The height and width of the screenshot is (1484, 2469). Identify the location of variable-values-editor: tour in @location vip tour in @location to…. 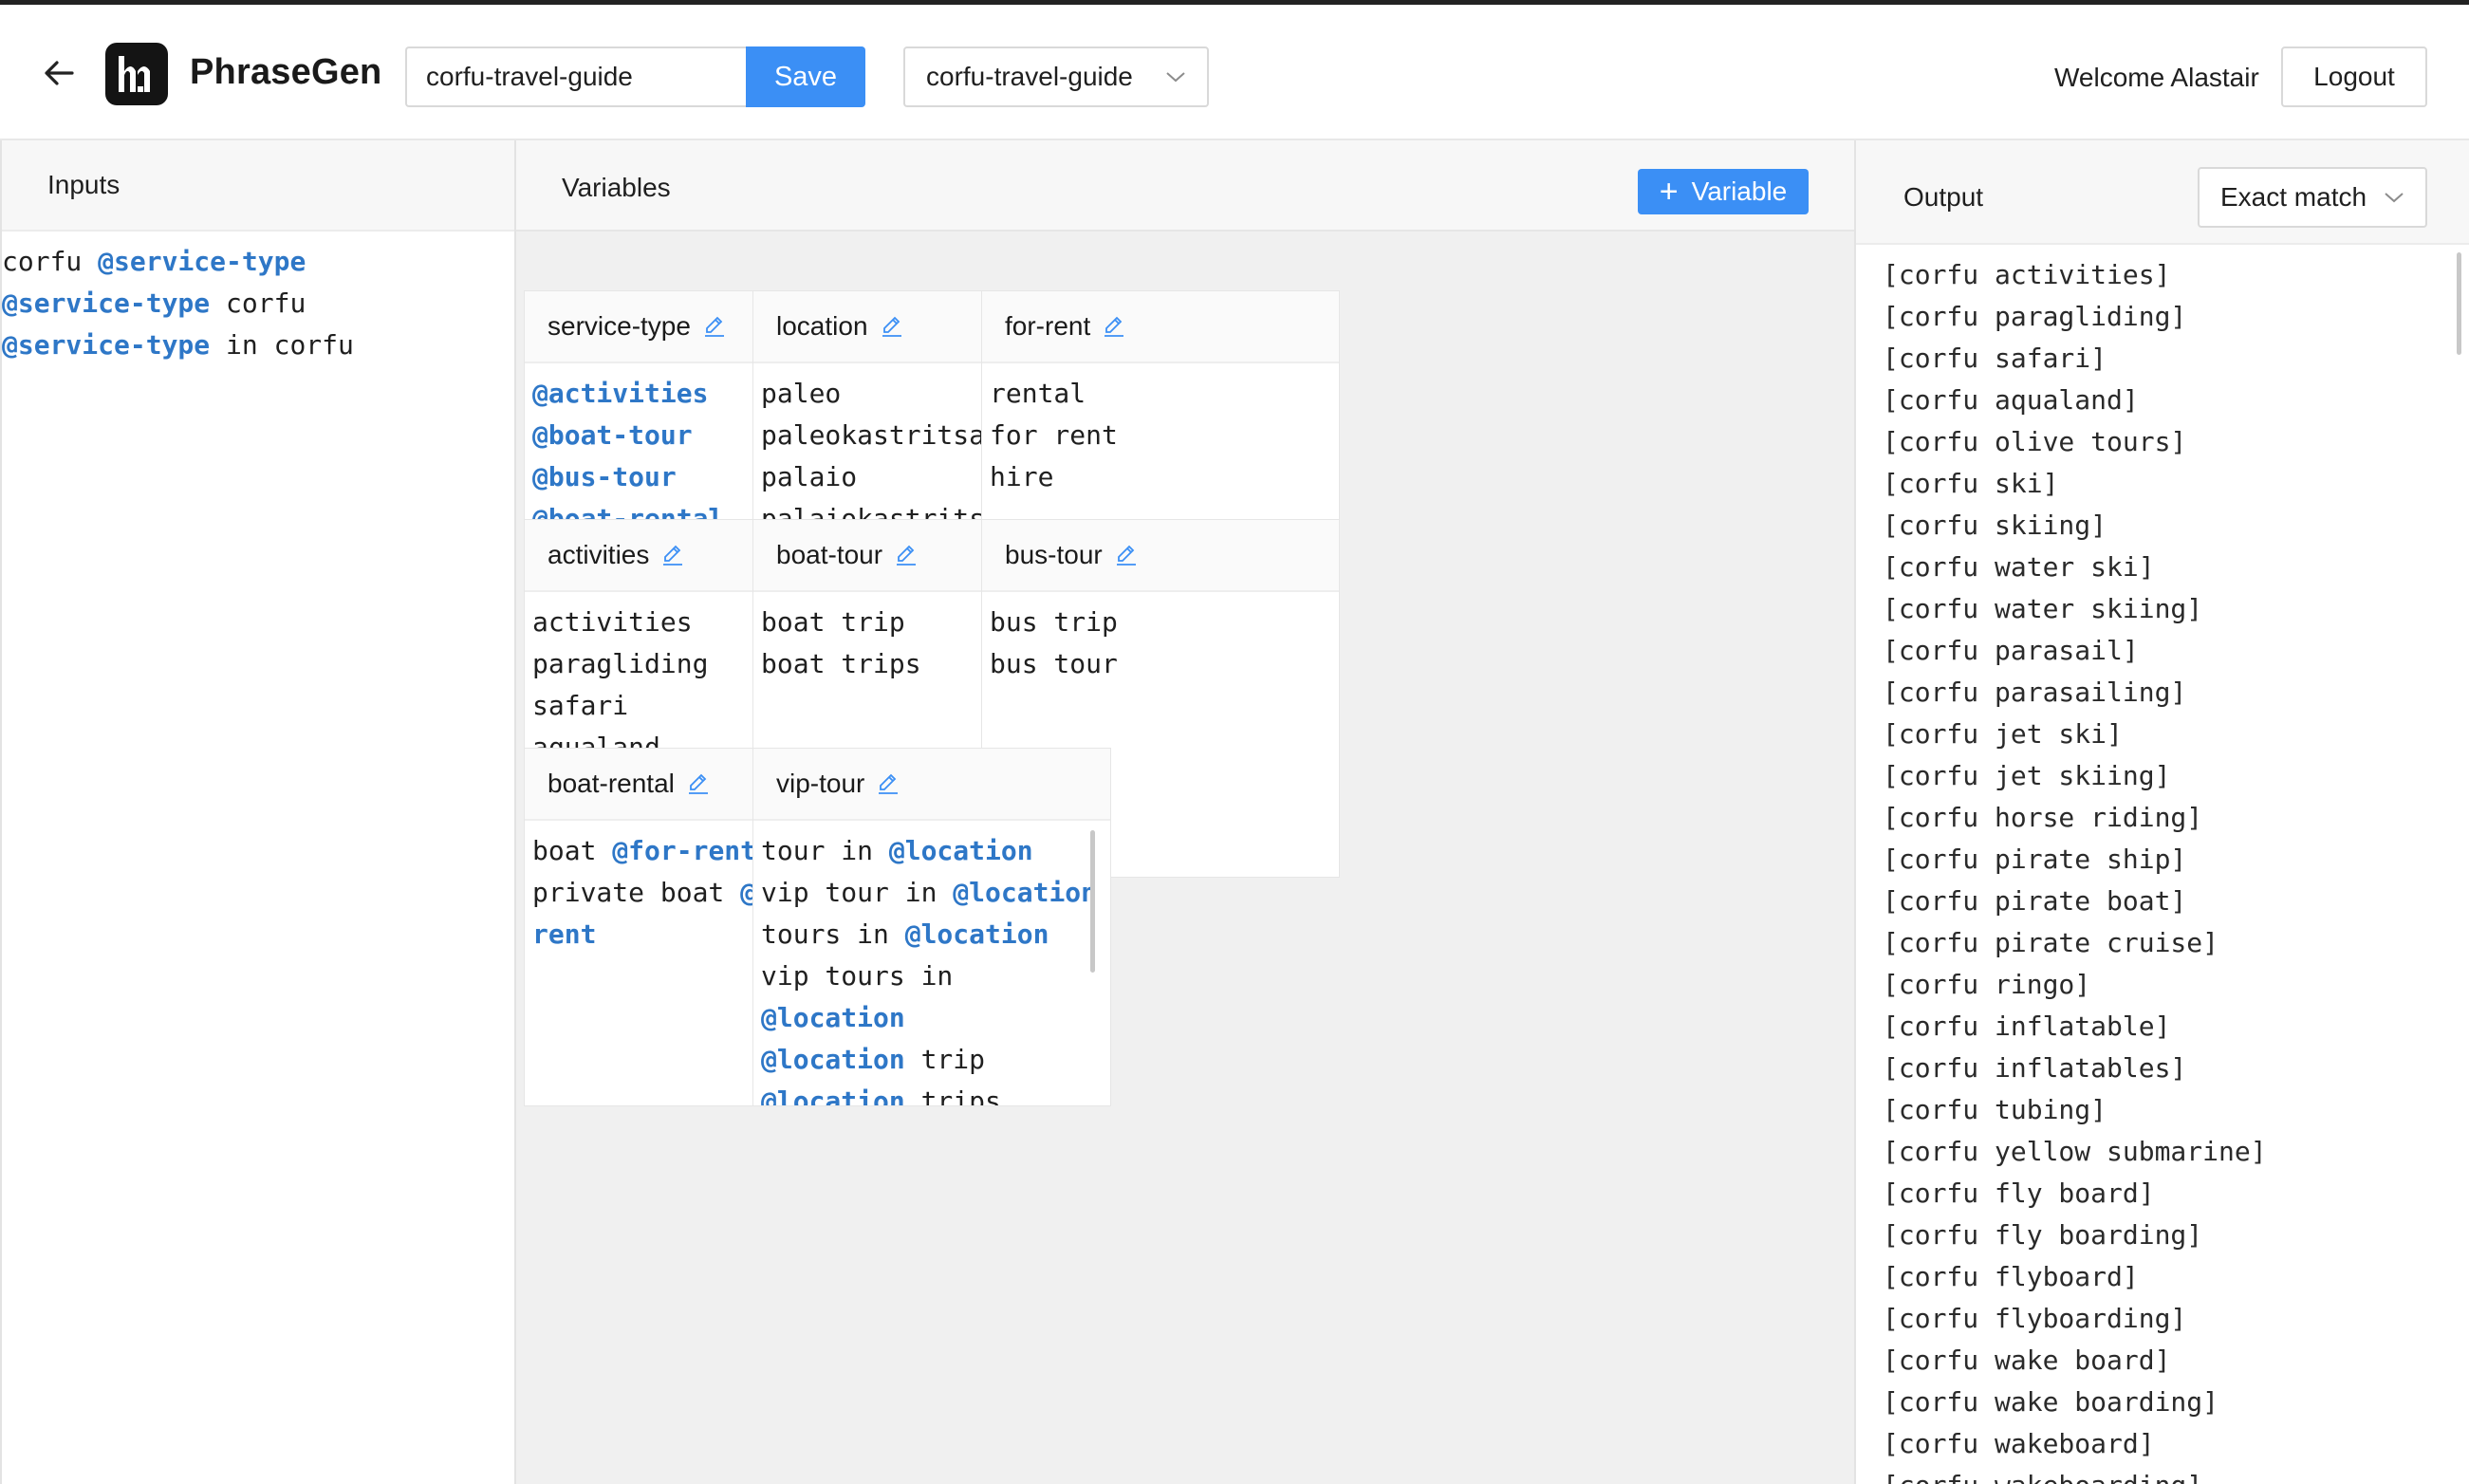
(931, 968).